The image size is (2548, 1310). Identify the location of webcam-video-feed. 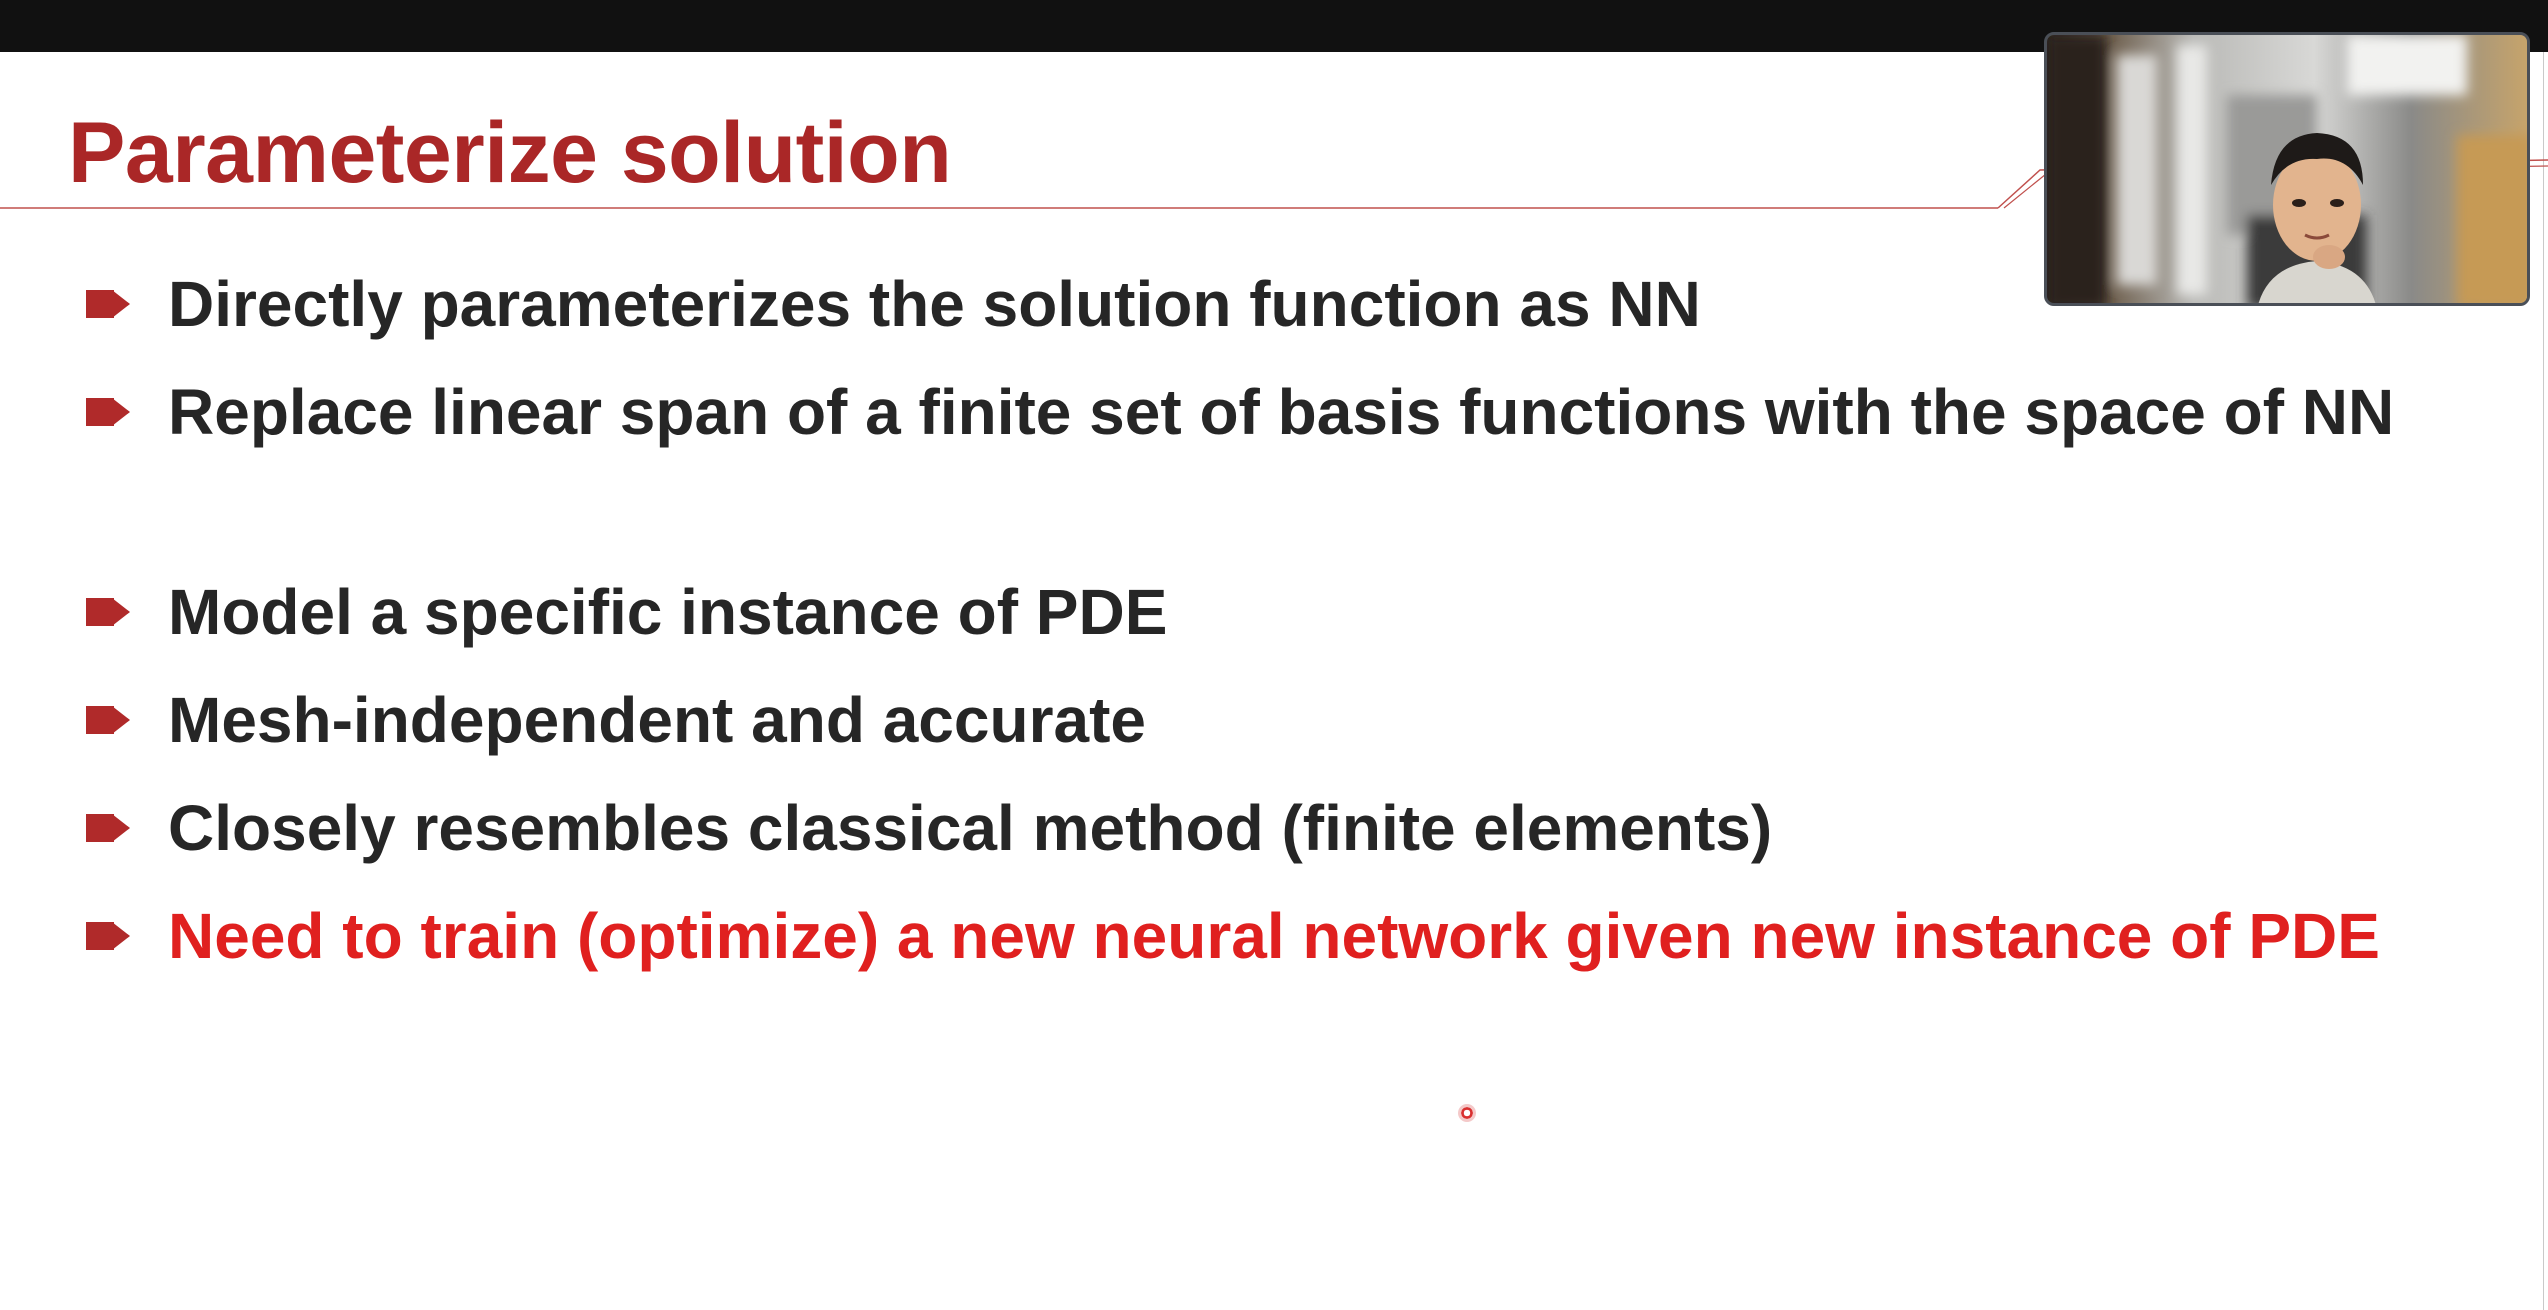
(2287, 169).